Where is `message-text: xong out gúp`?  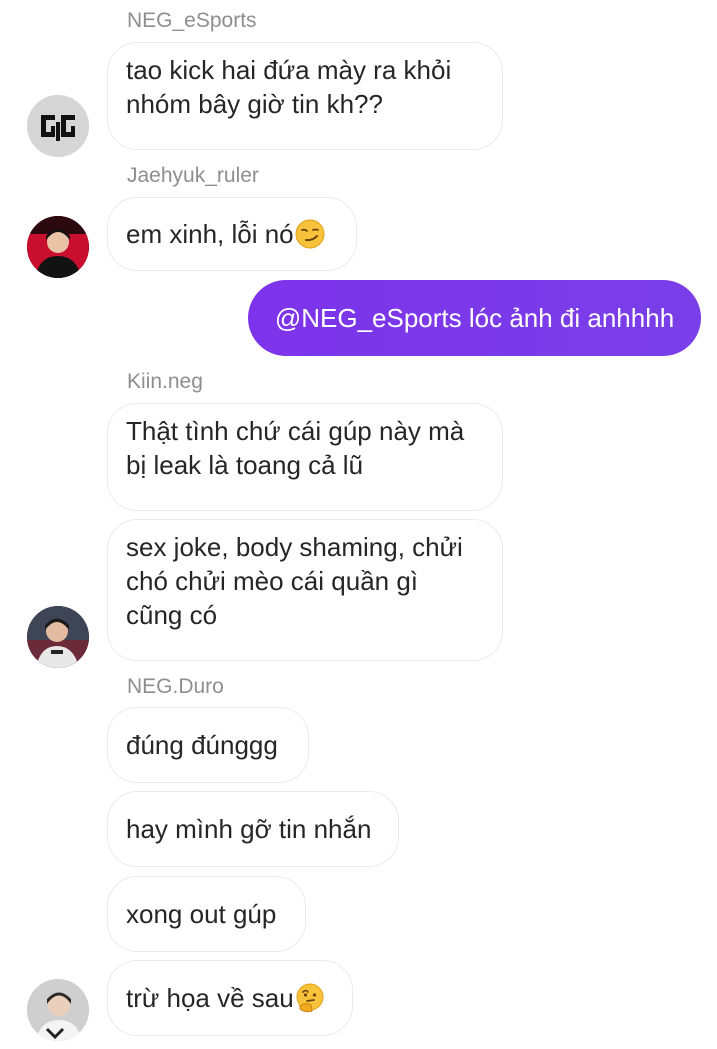
message-text: xong out gúp is located at coordinates (201, 914).